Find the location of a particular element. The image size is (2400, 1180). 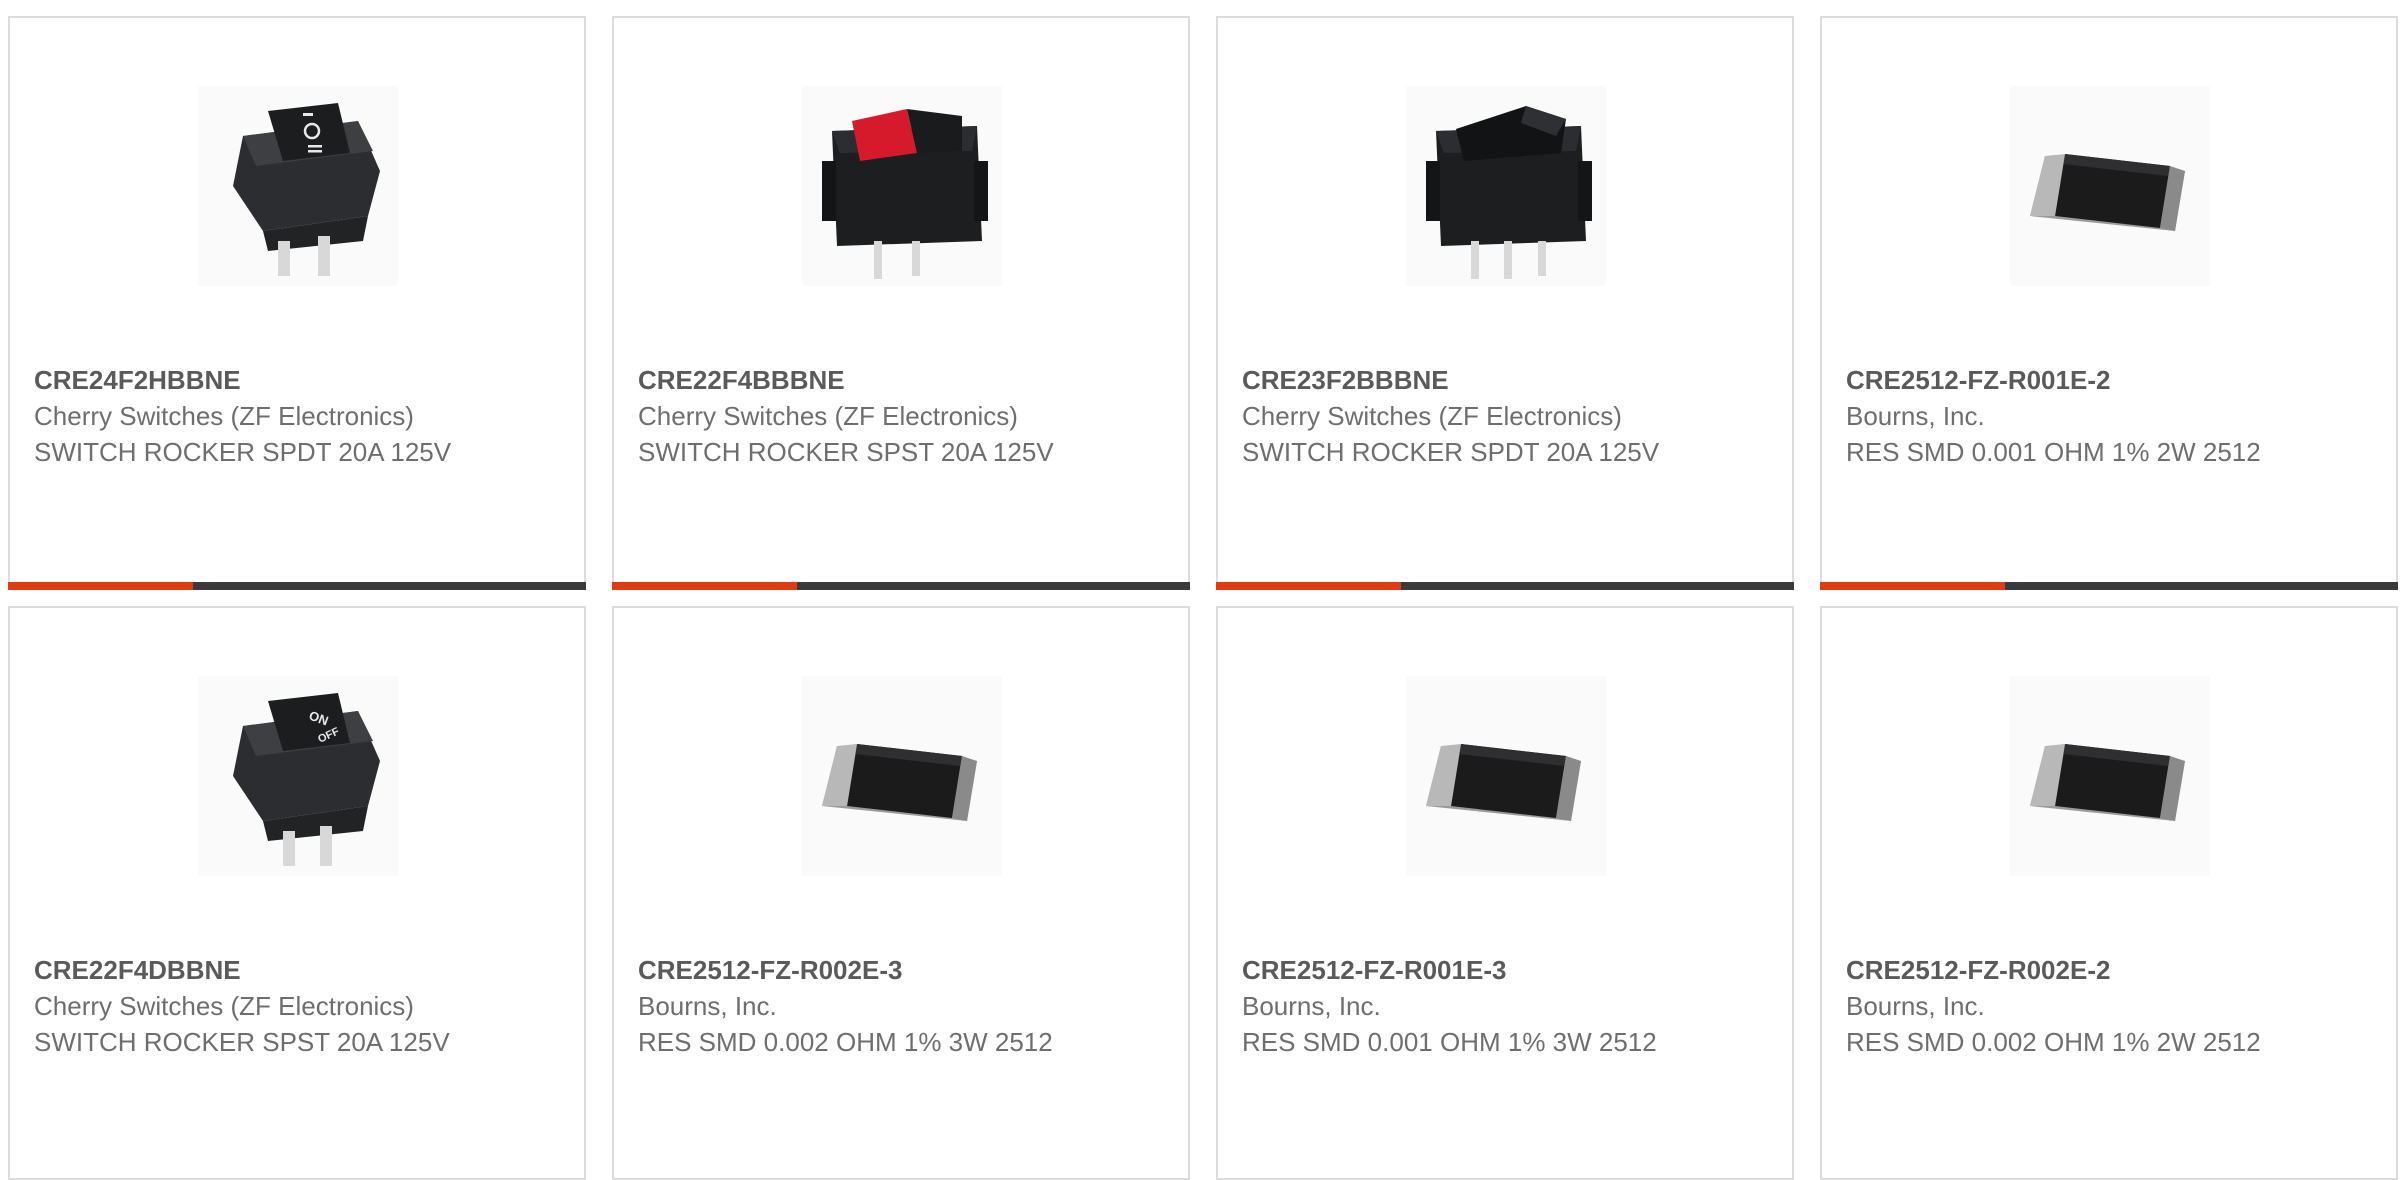

description: RES SMD 0.001 OHM 1% 3W 2512 is located at coordinates (1449, 1042).